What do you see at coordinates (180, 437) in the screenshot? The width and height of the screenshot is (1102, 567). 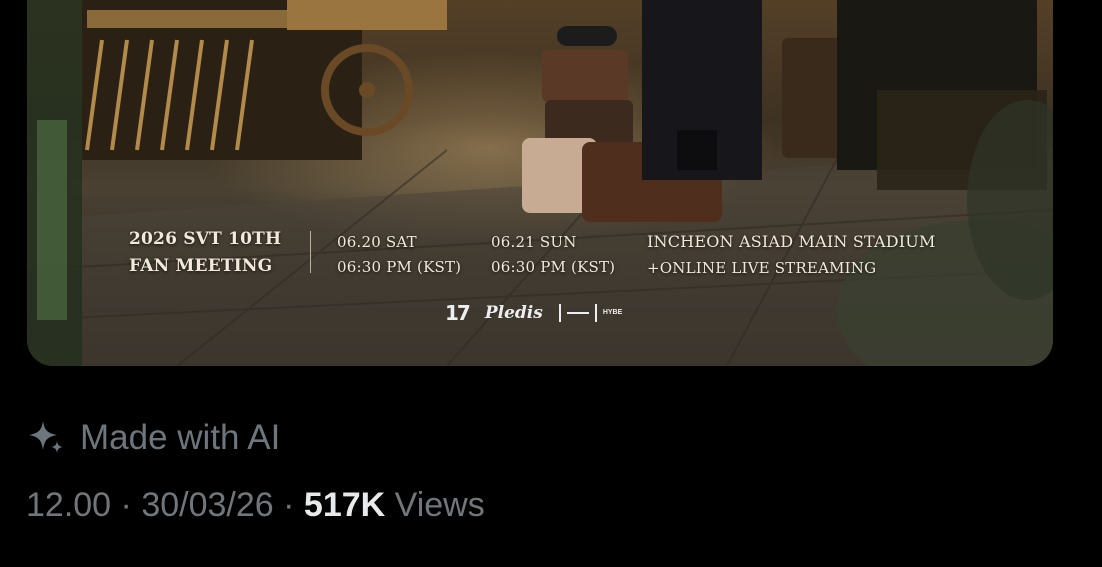 I see `ai-label-text: Made with AI` at bounding box center [180, 437].